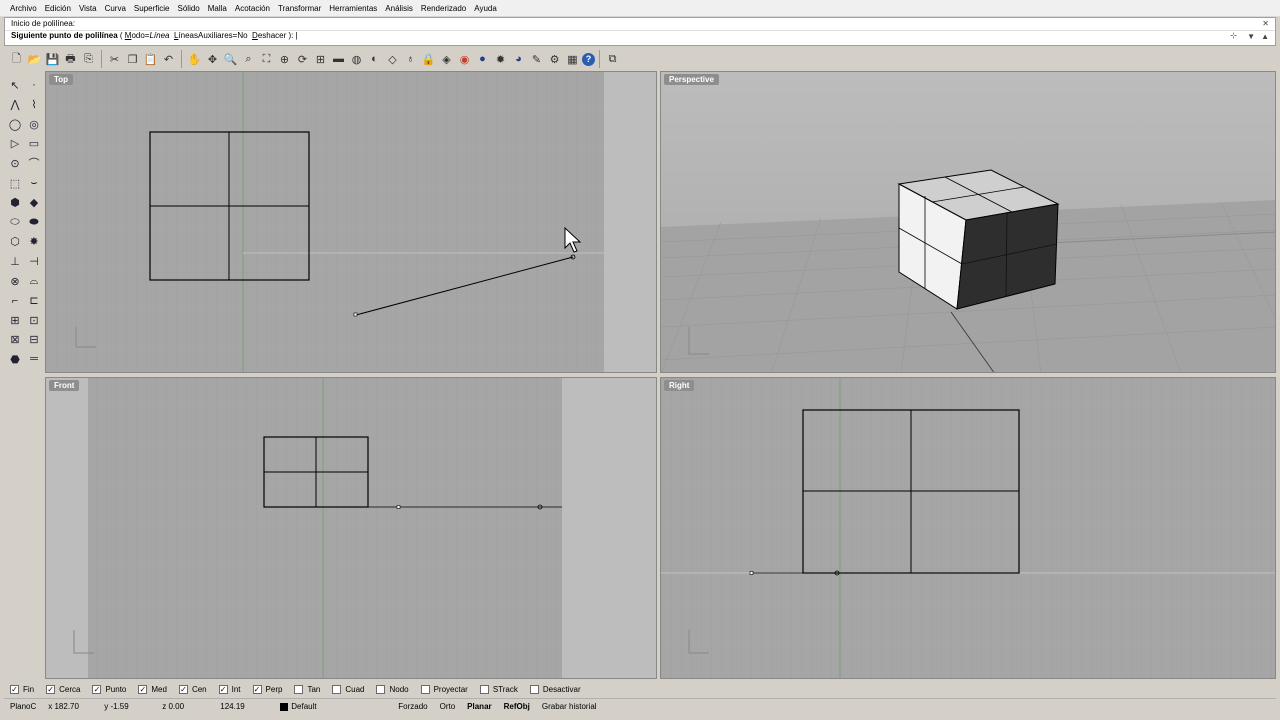  Describe the element at coordinates (217, 8) in the screenshot. I see `menu-6: Malla` at that location.